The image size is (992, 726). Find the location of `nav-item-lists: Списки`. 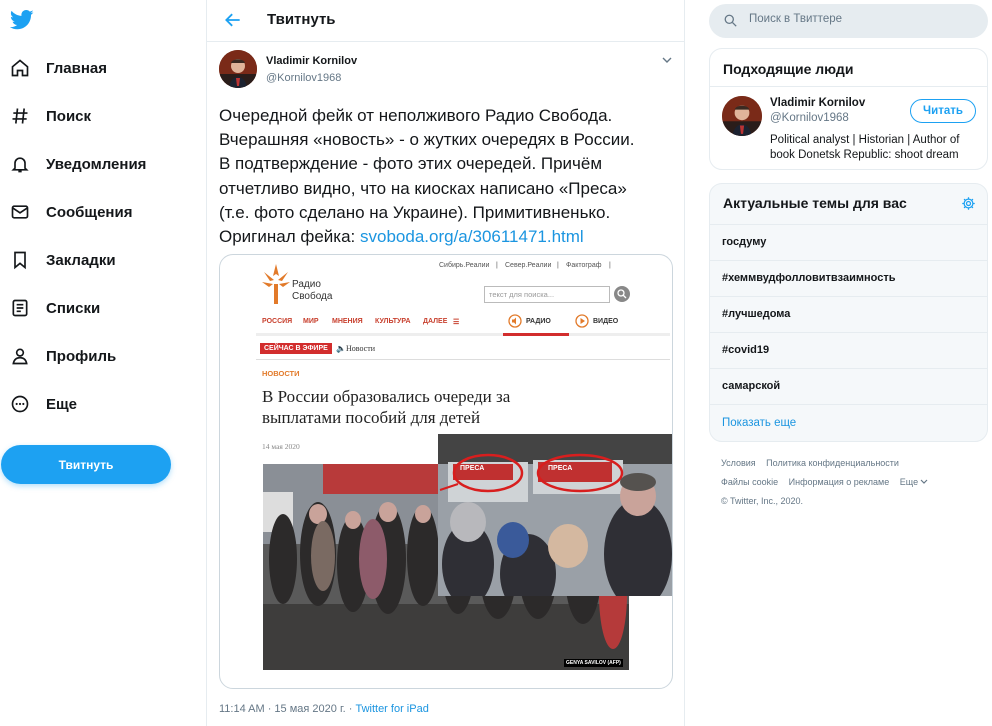

nav-item-lists: Списки is located at coordinates (55, 308).